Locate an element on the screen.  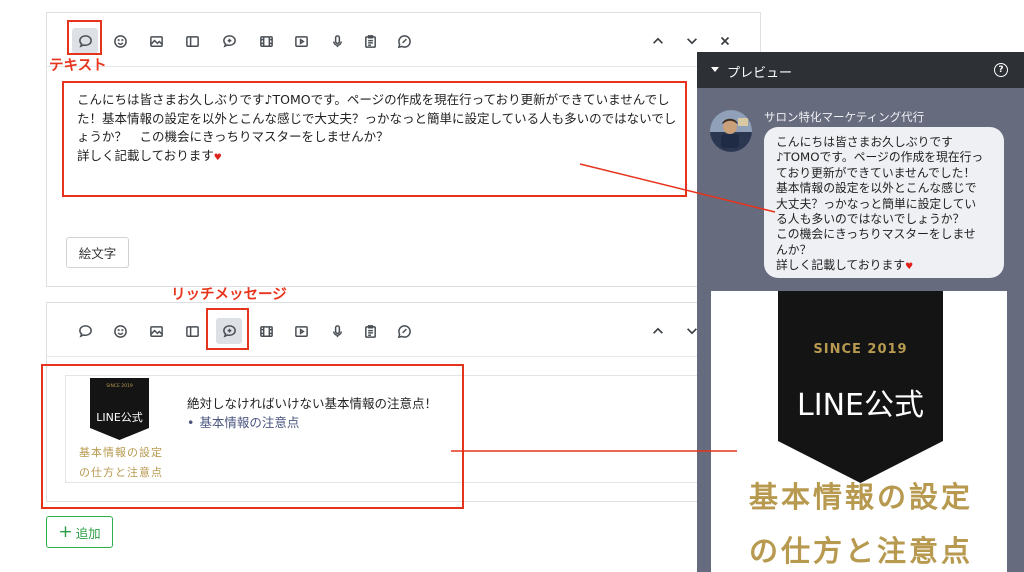
heart-emoji-icon: ♥ is located at coordinates (909, 267).